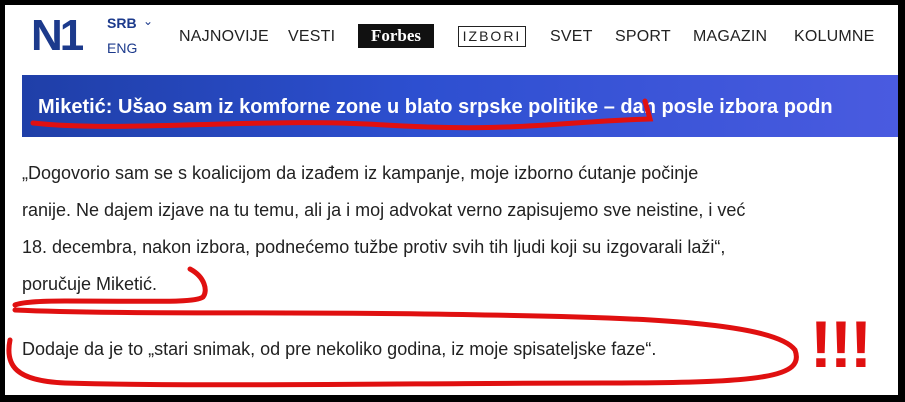 The image size is (905, 402). I want to click on nav-najnovije: NAJNOVIJE, so click(224, 37).